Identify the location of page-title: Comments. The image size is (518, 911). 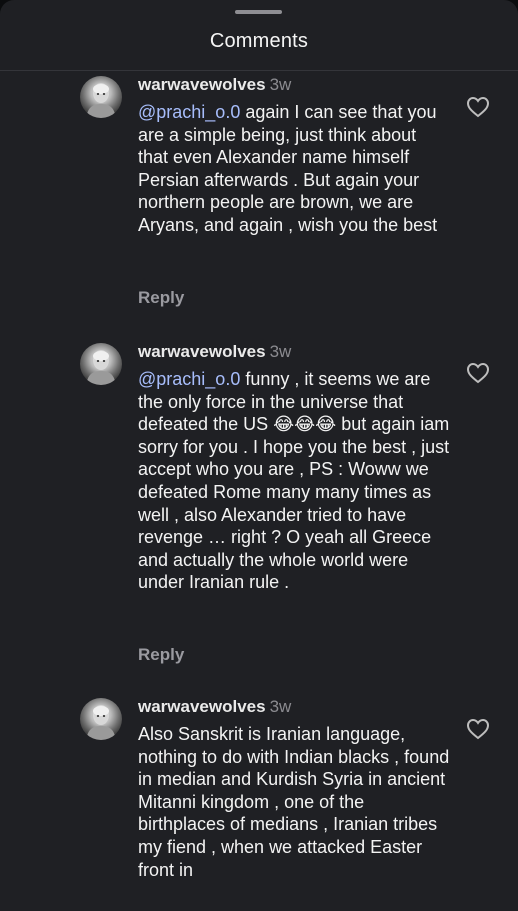
(259, 41).